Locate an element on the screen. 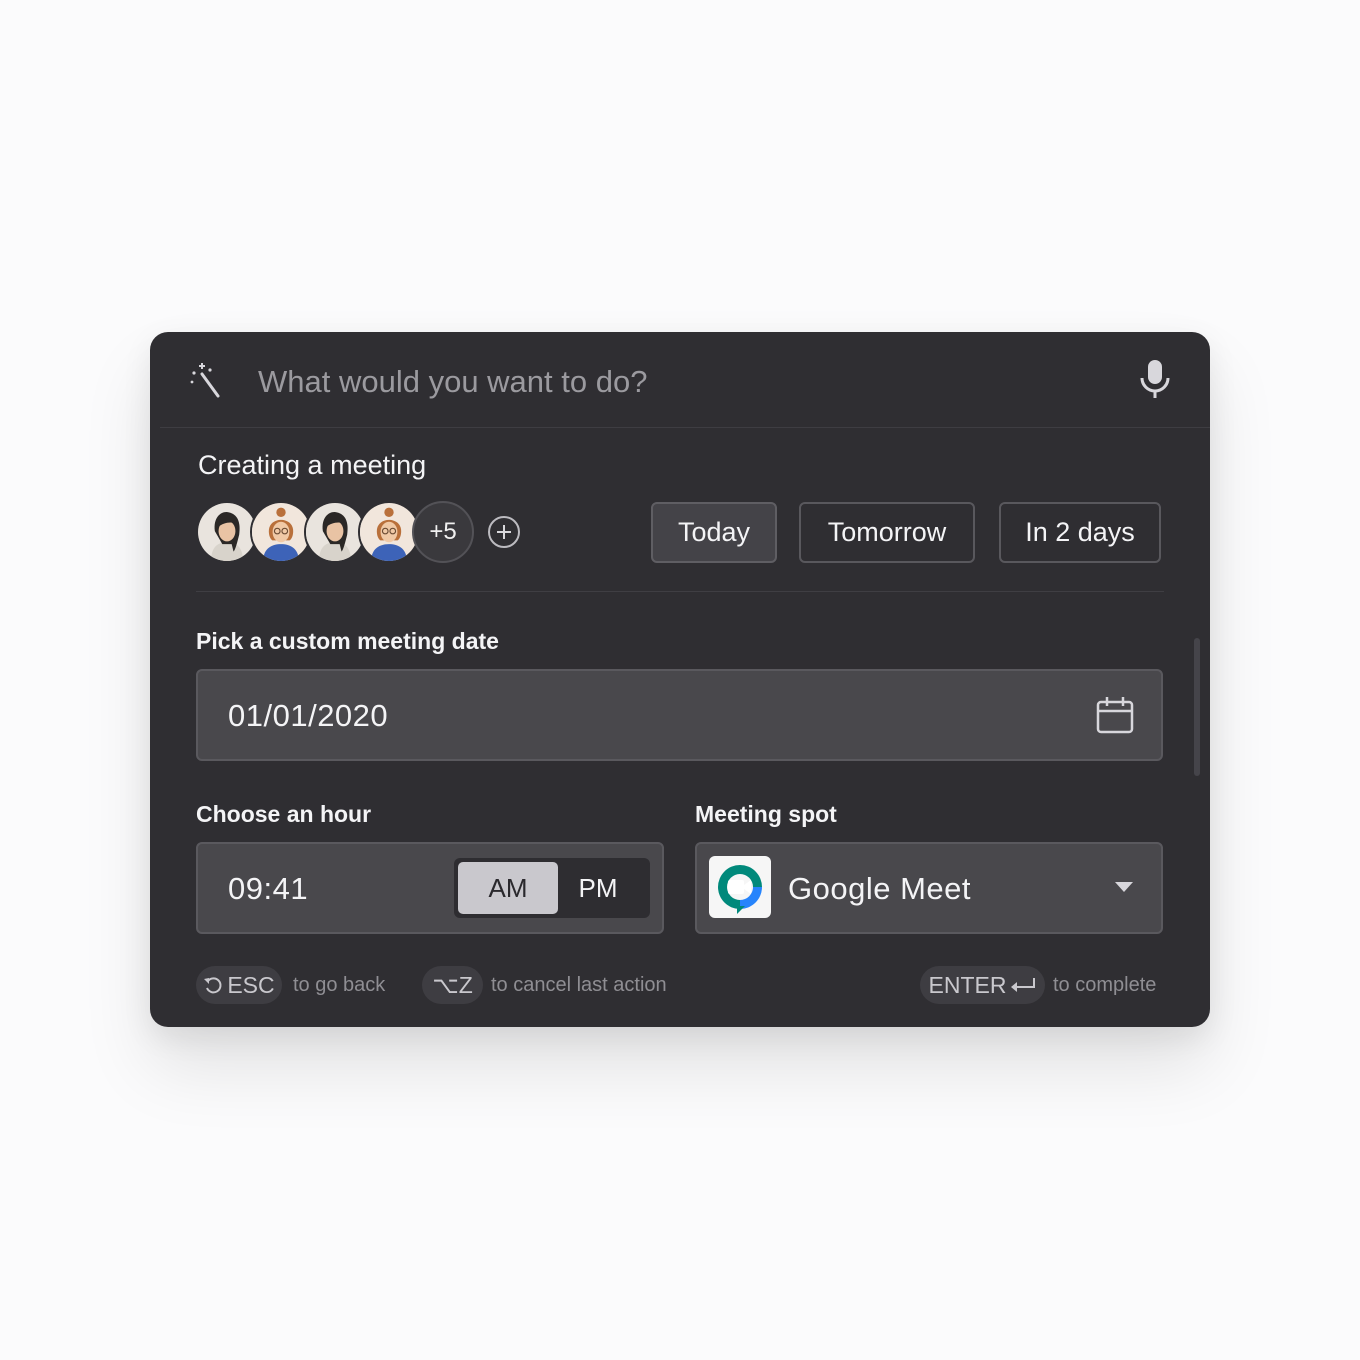 The width and height of the screenshot is (1360, 1360). am-option: AM is located at coordinates (508, 888).